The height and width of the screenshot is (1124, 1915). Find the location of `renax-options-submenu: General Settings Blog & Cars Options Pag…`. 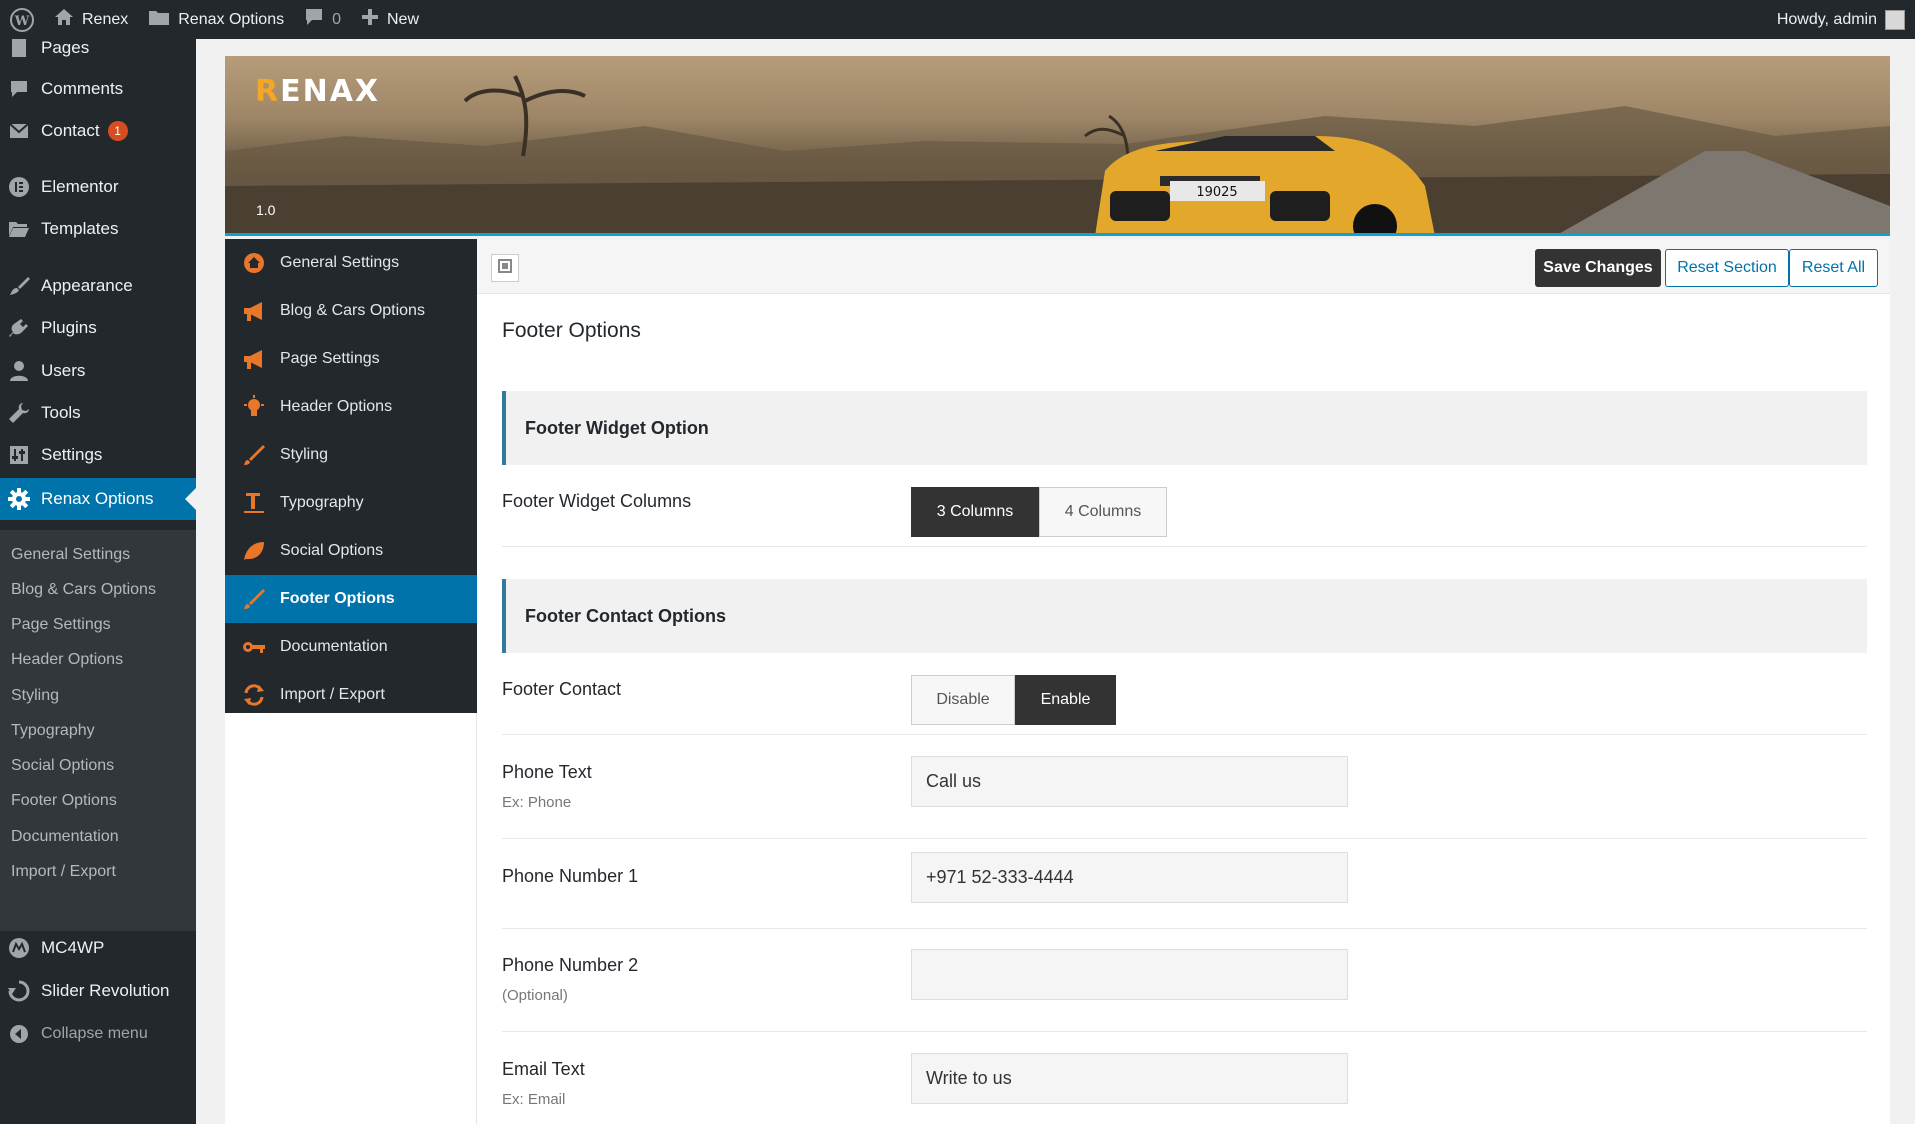

renax-options-submenu: General Settings Blog & Cars Options Pag… is located at coordinates (98, 730).